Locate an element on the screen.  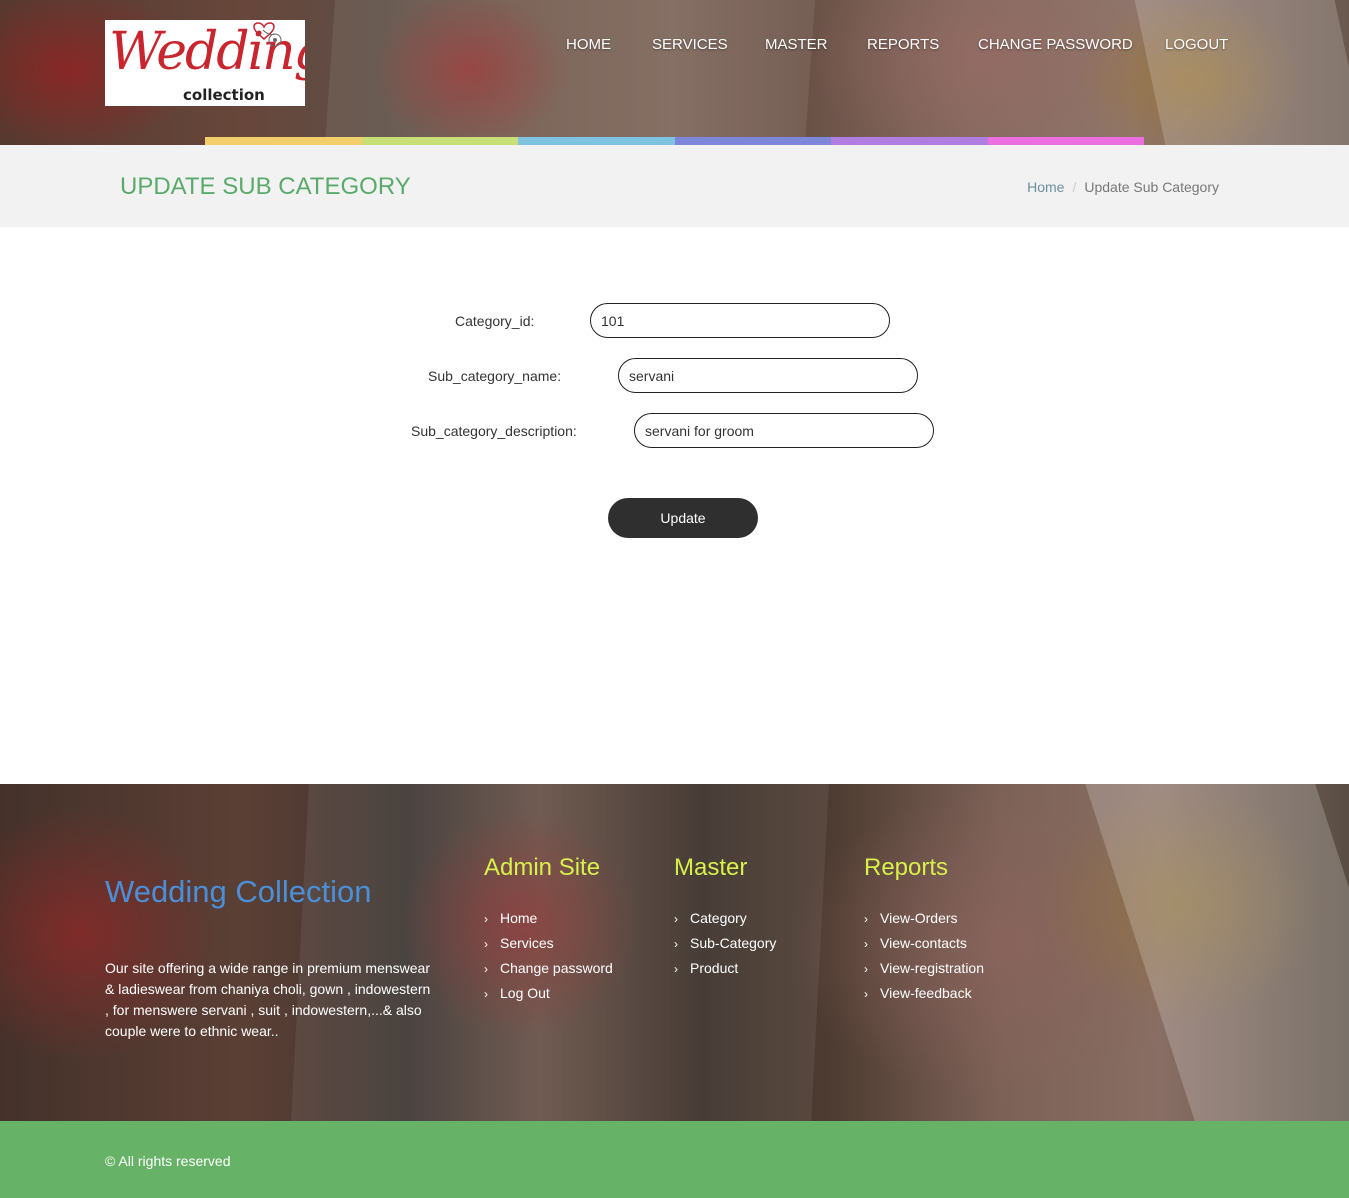
footer-link-label: View-contacts is located at coordinates (923, 943).